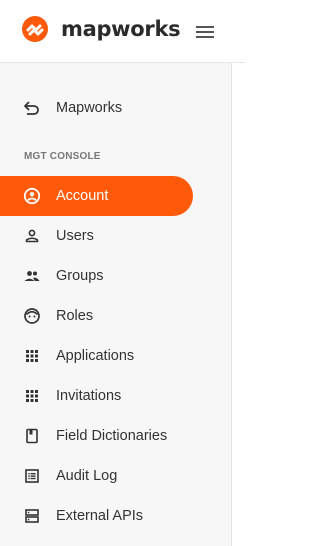  I want to click on sidebar-item-label: Invitations, so click(89, 396).